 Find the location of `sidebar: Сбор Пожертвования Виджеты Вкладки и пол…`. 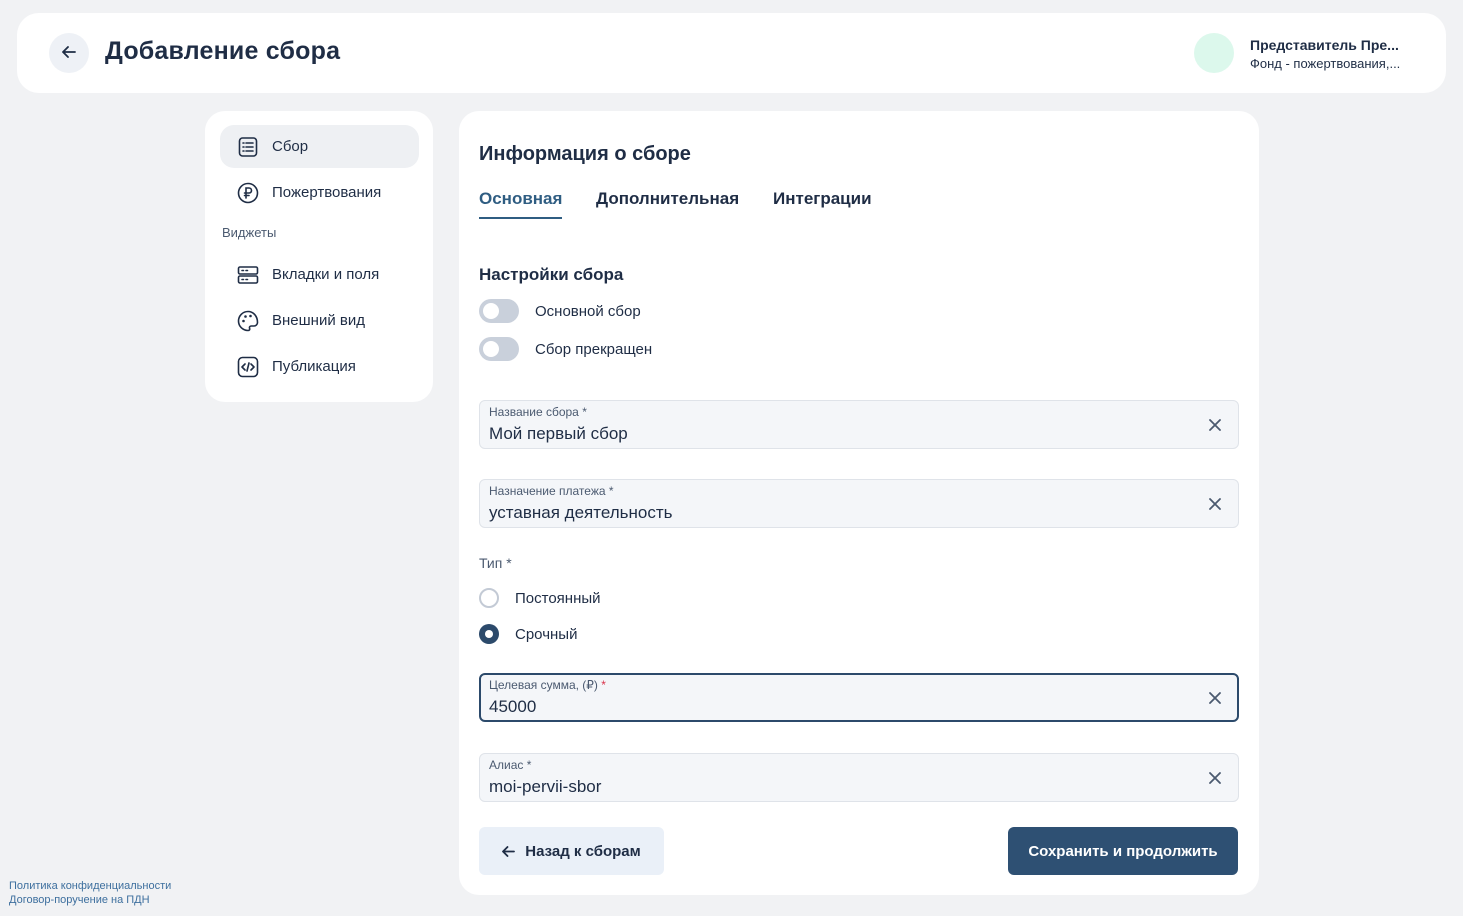

sidebar: Сбор Пожертвования Виджеты Вкладки и пол… is located at coordinates (319, 256).